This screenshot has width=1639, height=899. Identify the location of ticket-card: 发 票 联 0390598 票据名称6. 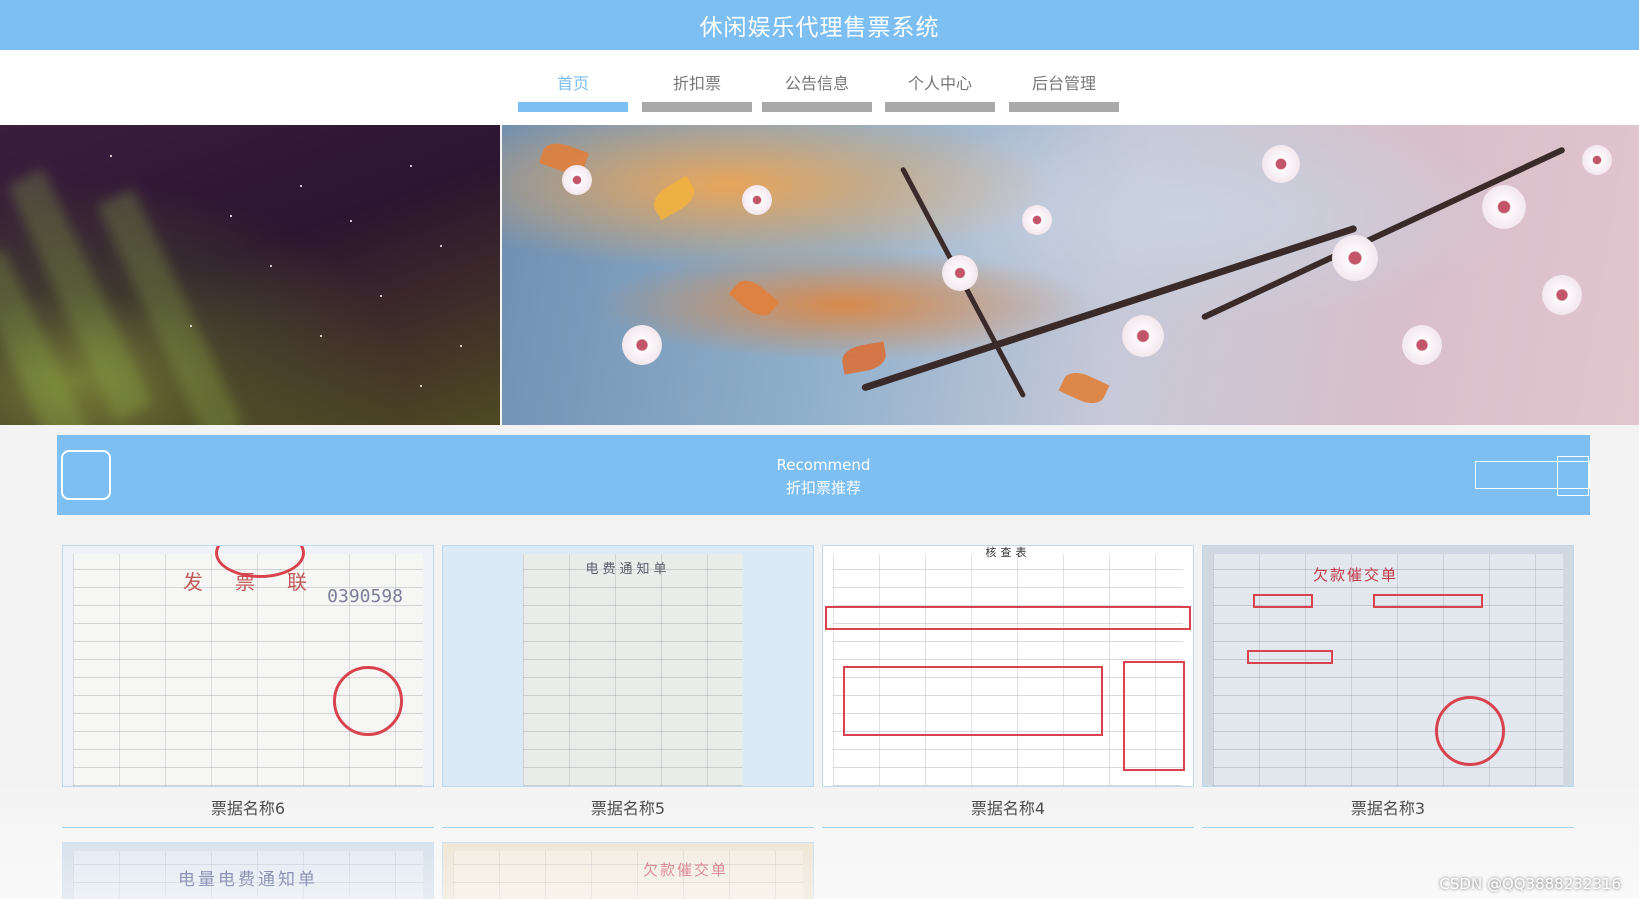
(248, 686).